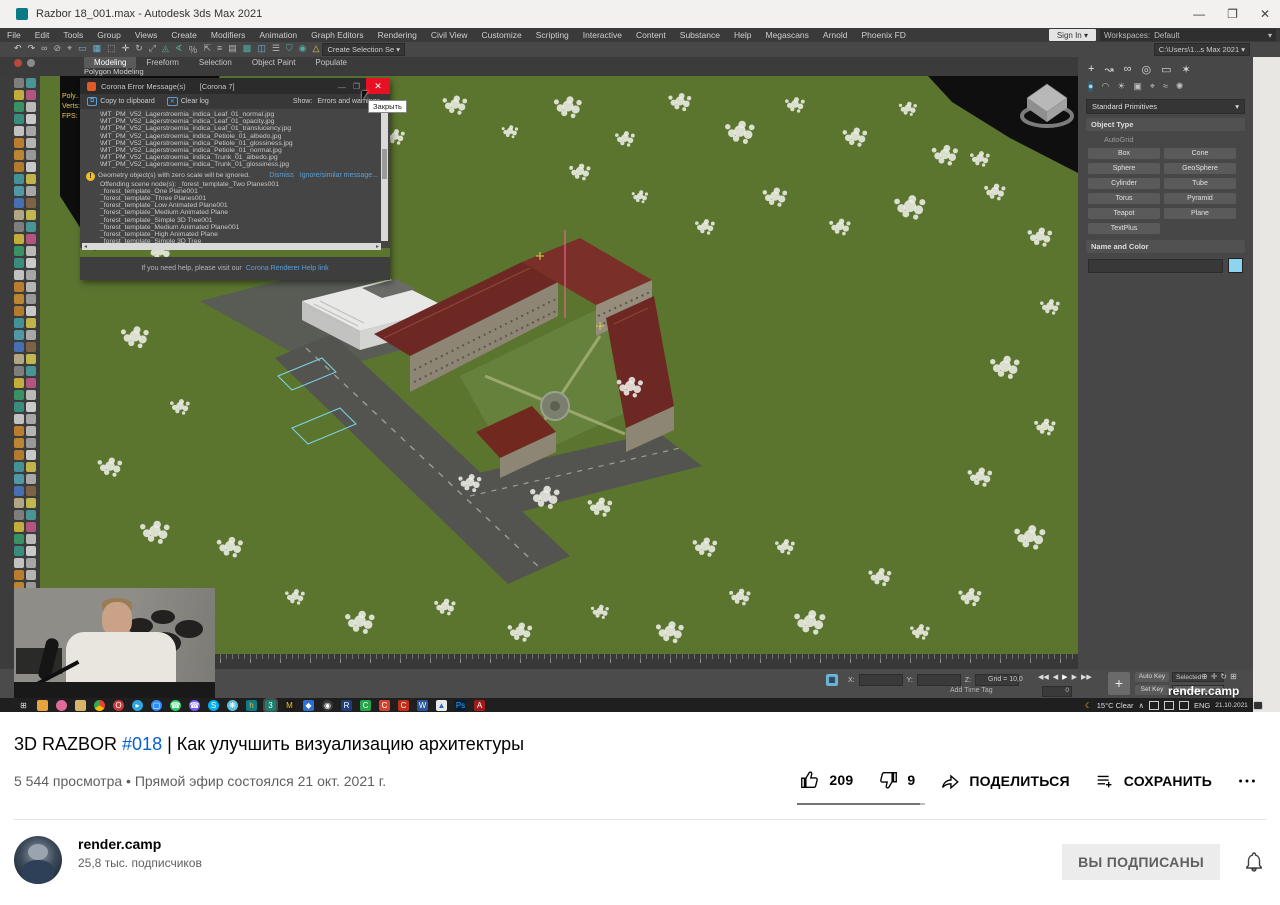  I want to click on dialog-horizontal-scrollbar: ◂ ▸, so click(231, 246).